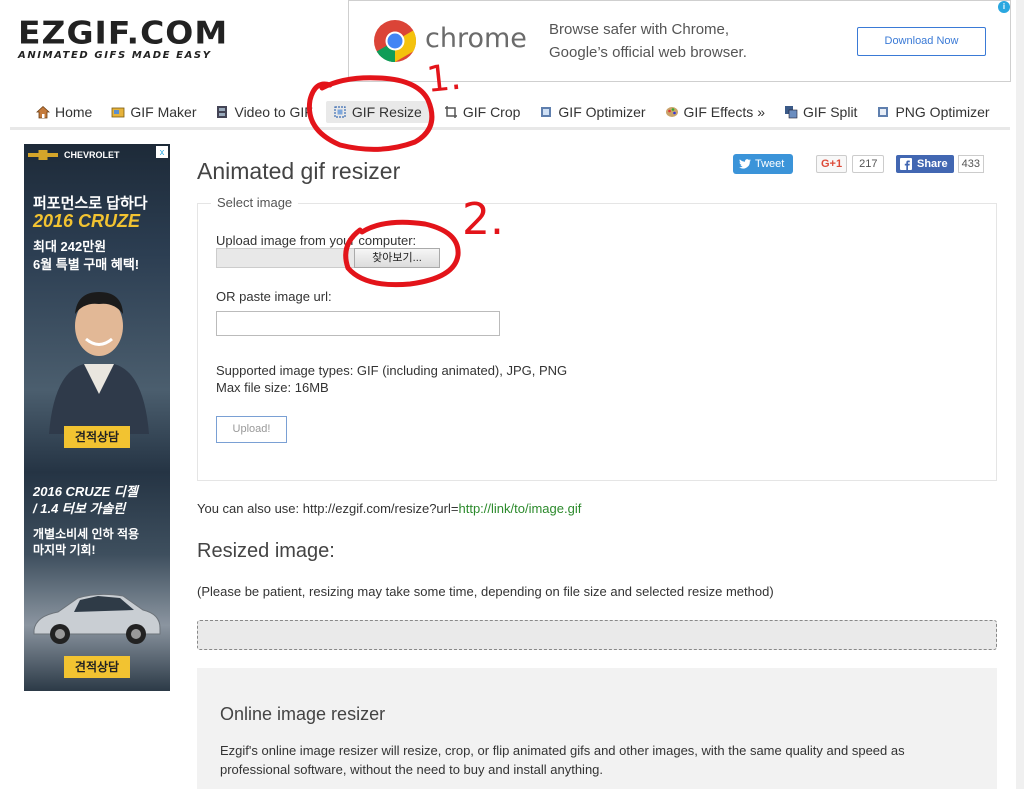 Image resolution: width=1024 pixels, height=789 pixels. I want to click on quote-button-2: 견적상담, so click(97, 667).